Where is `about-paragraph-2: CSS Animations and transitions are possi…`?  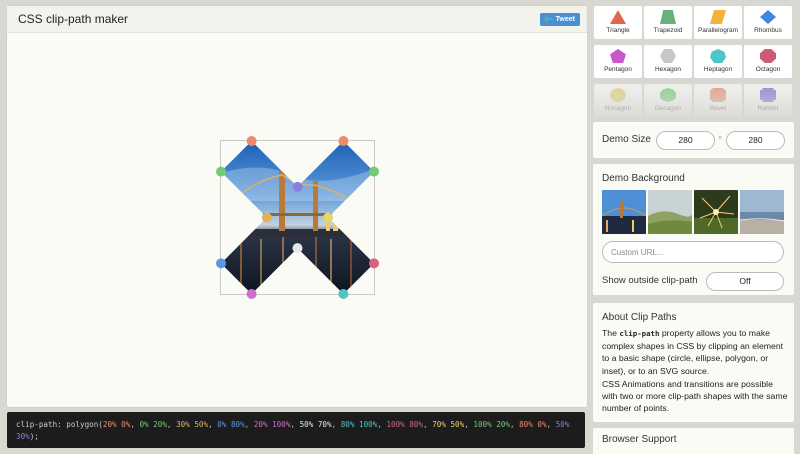 about-paragraph-2: CSS Animations and transitions are possi… is located at coordinates (695, 396).